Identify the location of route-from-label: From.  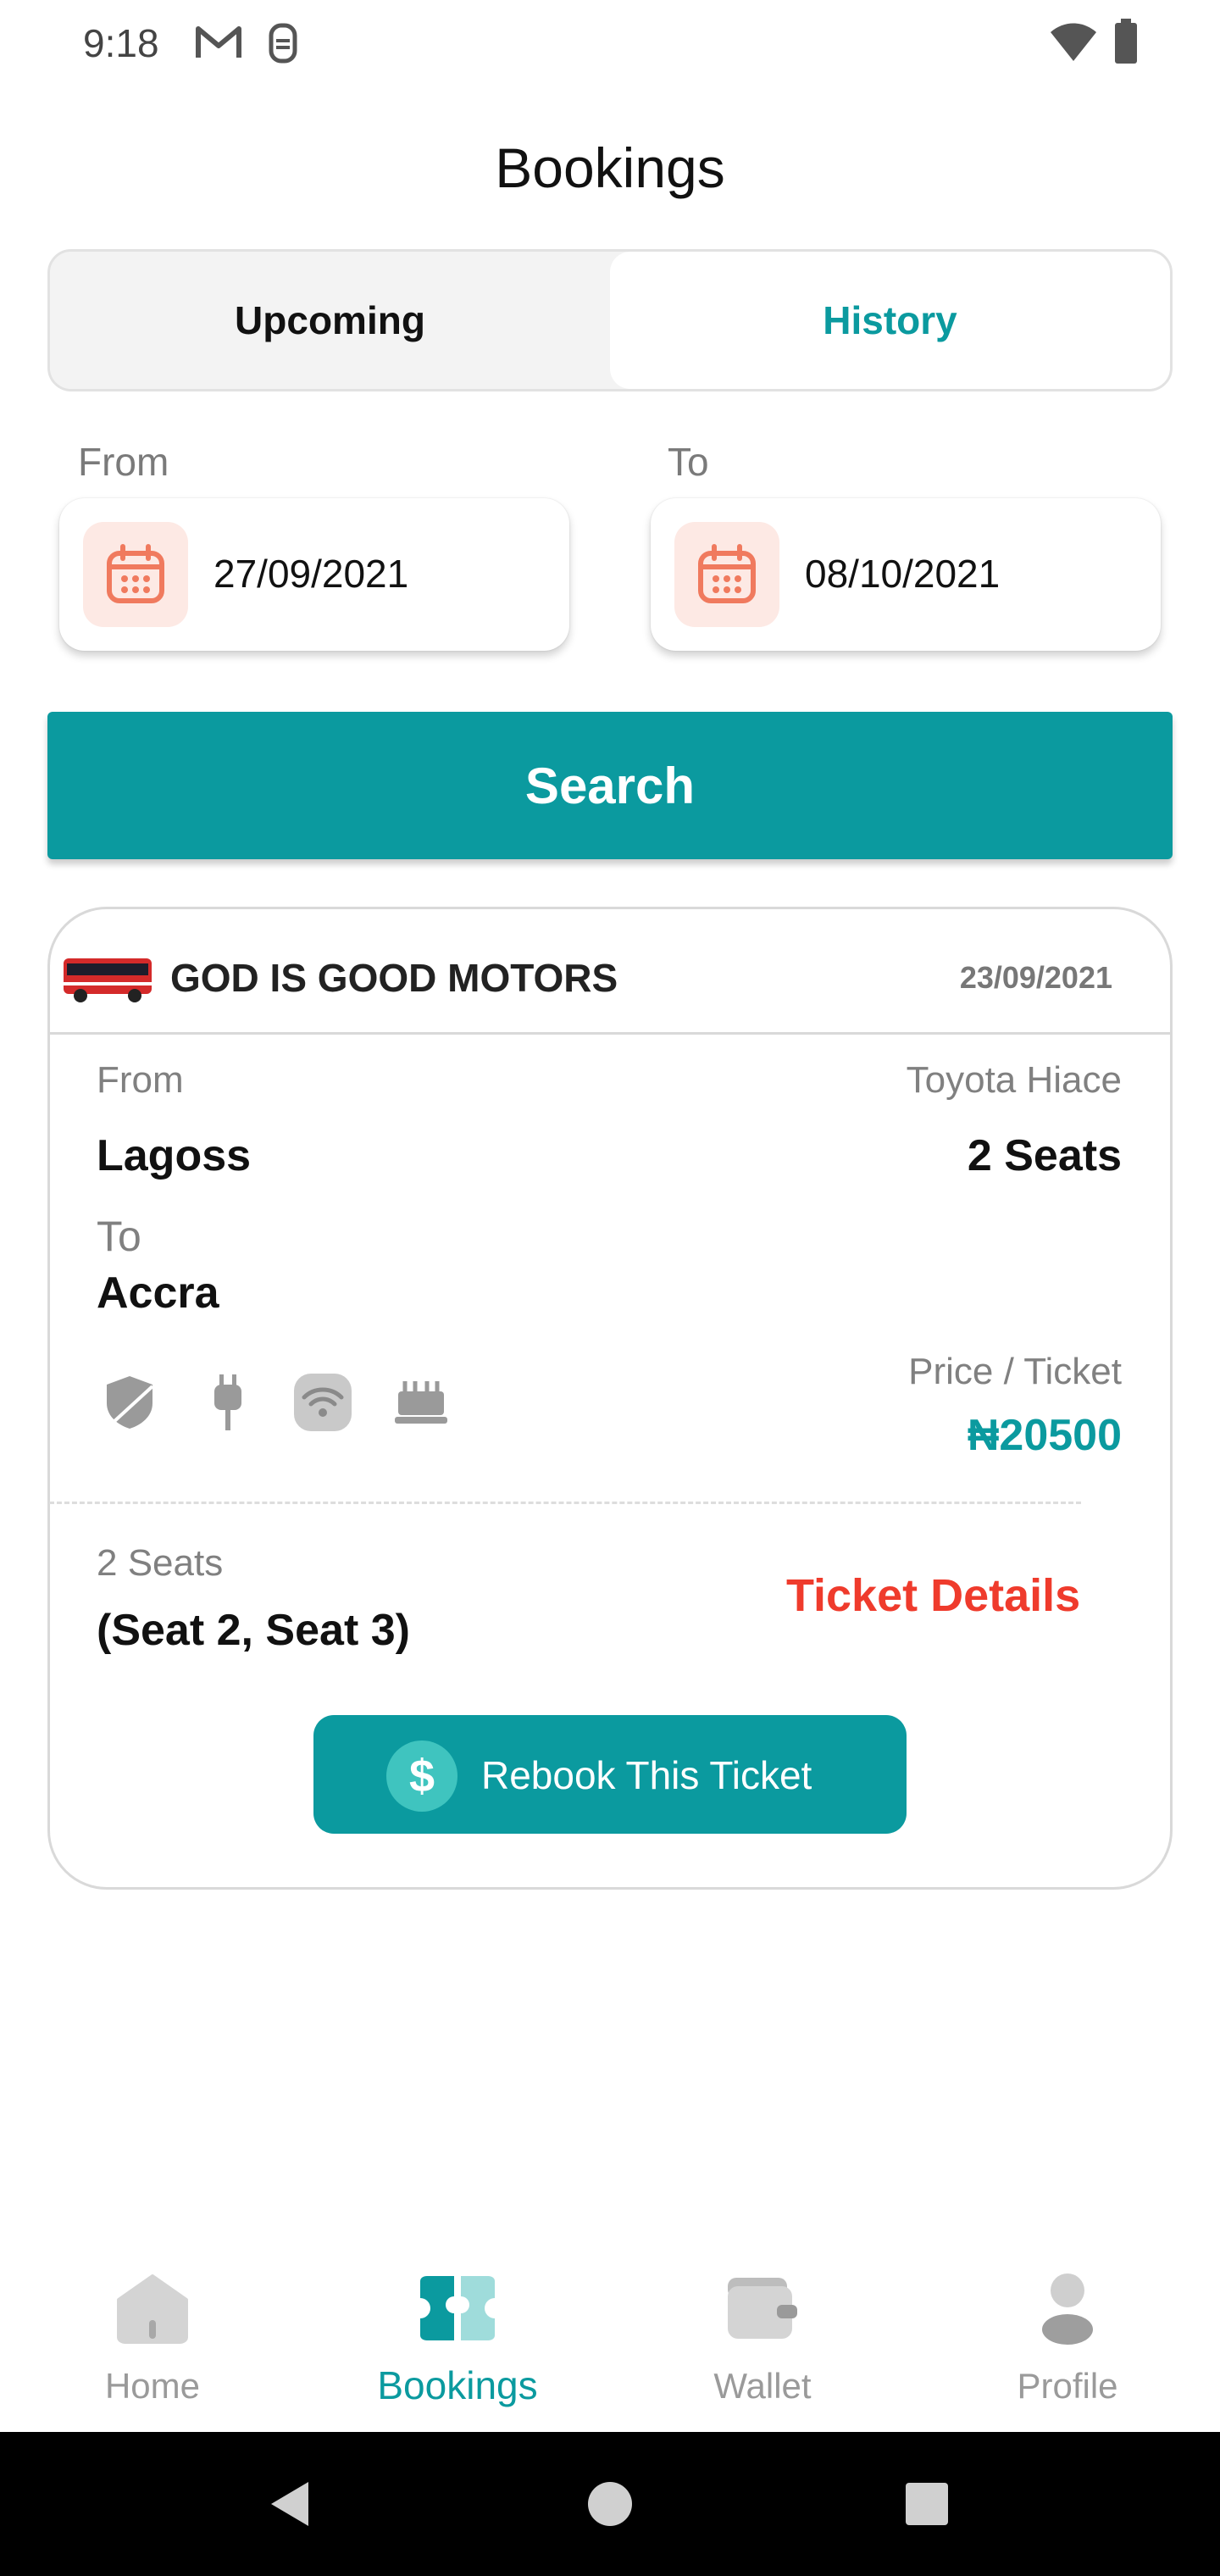
(140, 1080).